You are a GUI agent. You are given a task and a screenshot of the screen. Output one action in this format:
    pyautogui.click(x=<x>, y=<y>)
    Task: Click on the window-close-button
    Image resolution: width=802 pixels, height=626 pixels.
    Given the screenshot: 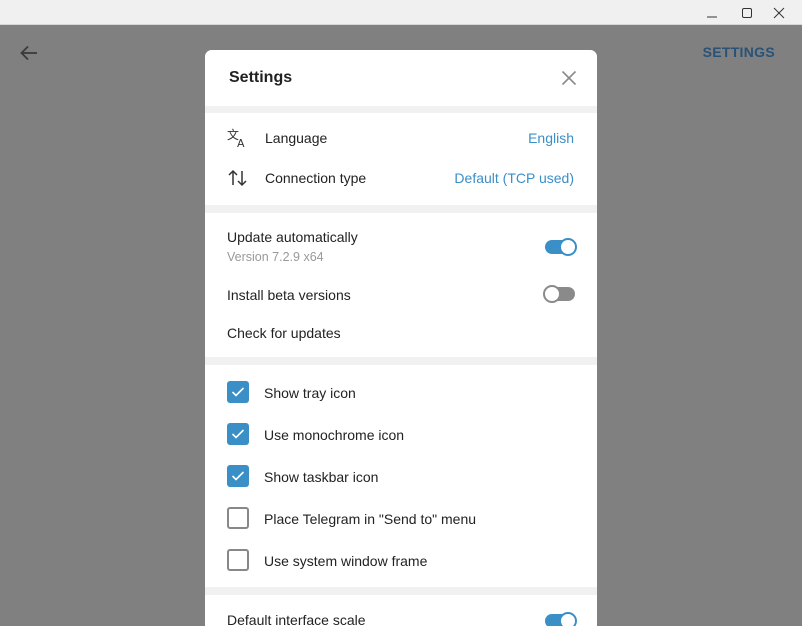 What is the action you would take?
    pyautogui.click(x=779, y=12)
    